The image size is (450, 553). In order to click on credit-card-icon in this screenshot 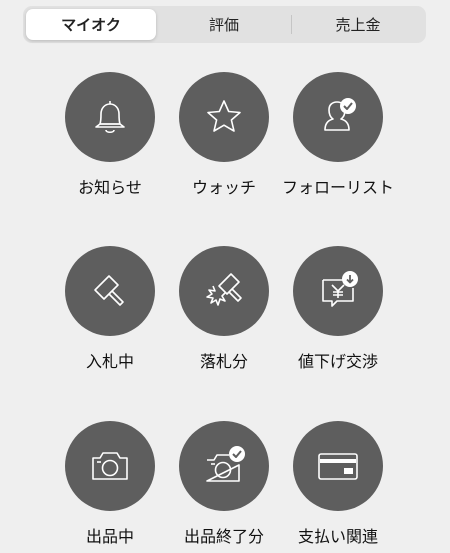, I will do `click(338, 466)`.